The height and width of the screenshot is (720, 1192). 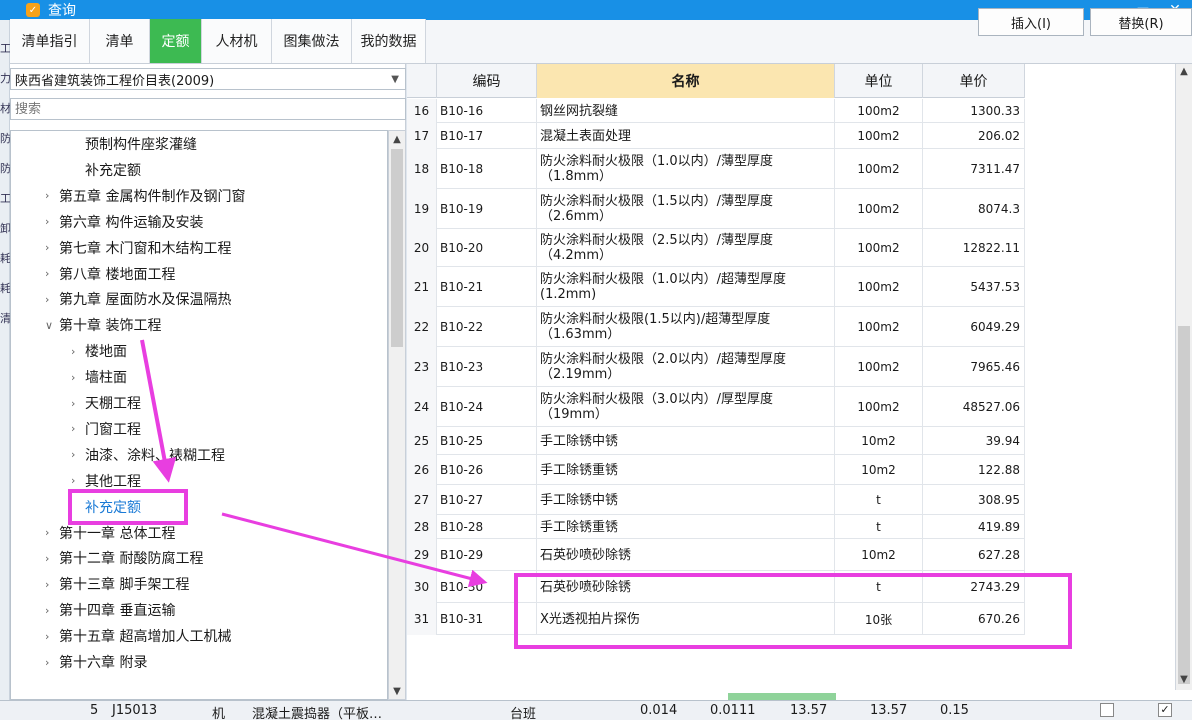 What do you see at coordinates (158, 411) in the screenshot?
I see `arrow-to-tree-item` at bounding box center [158, 411].